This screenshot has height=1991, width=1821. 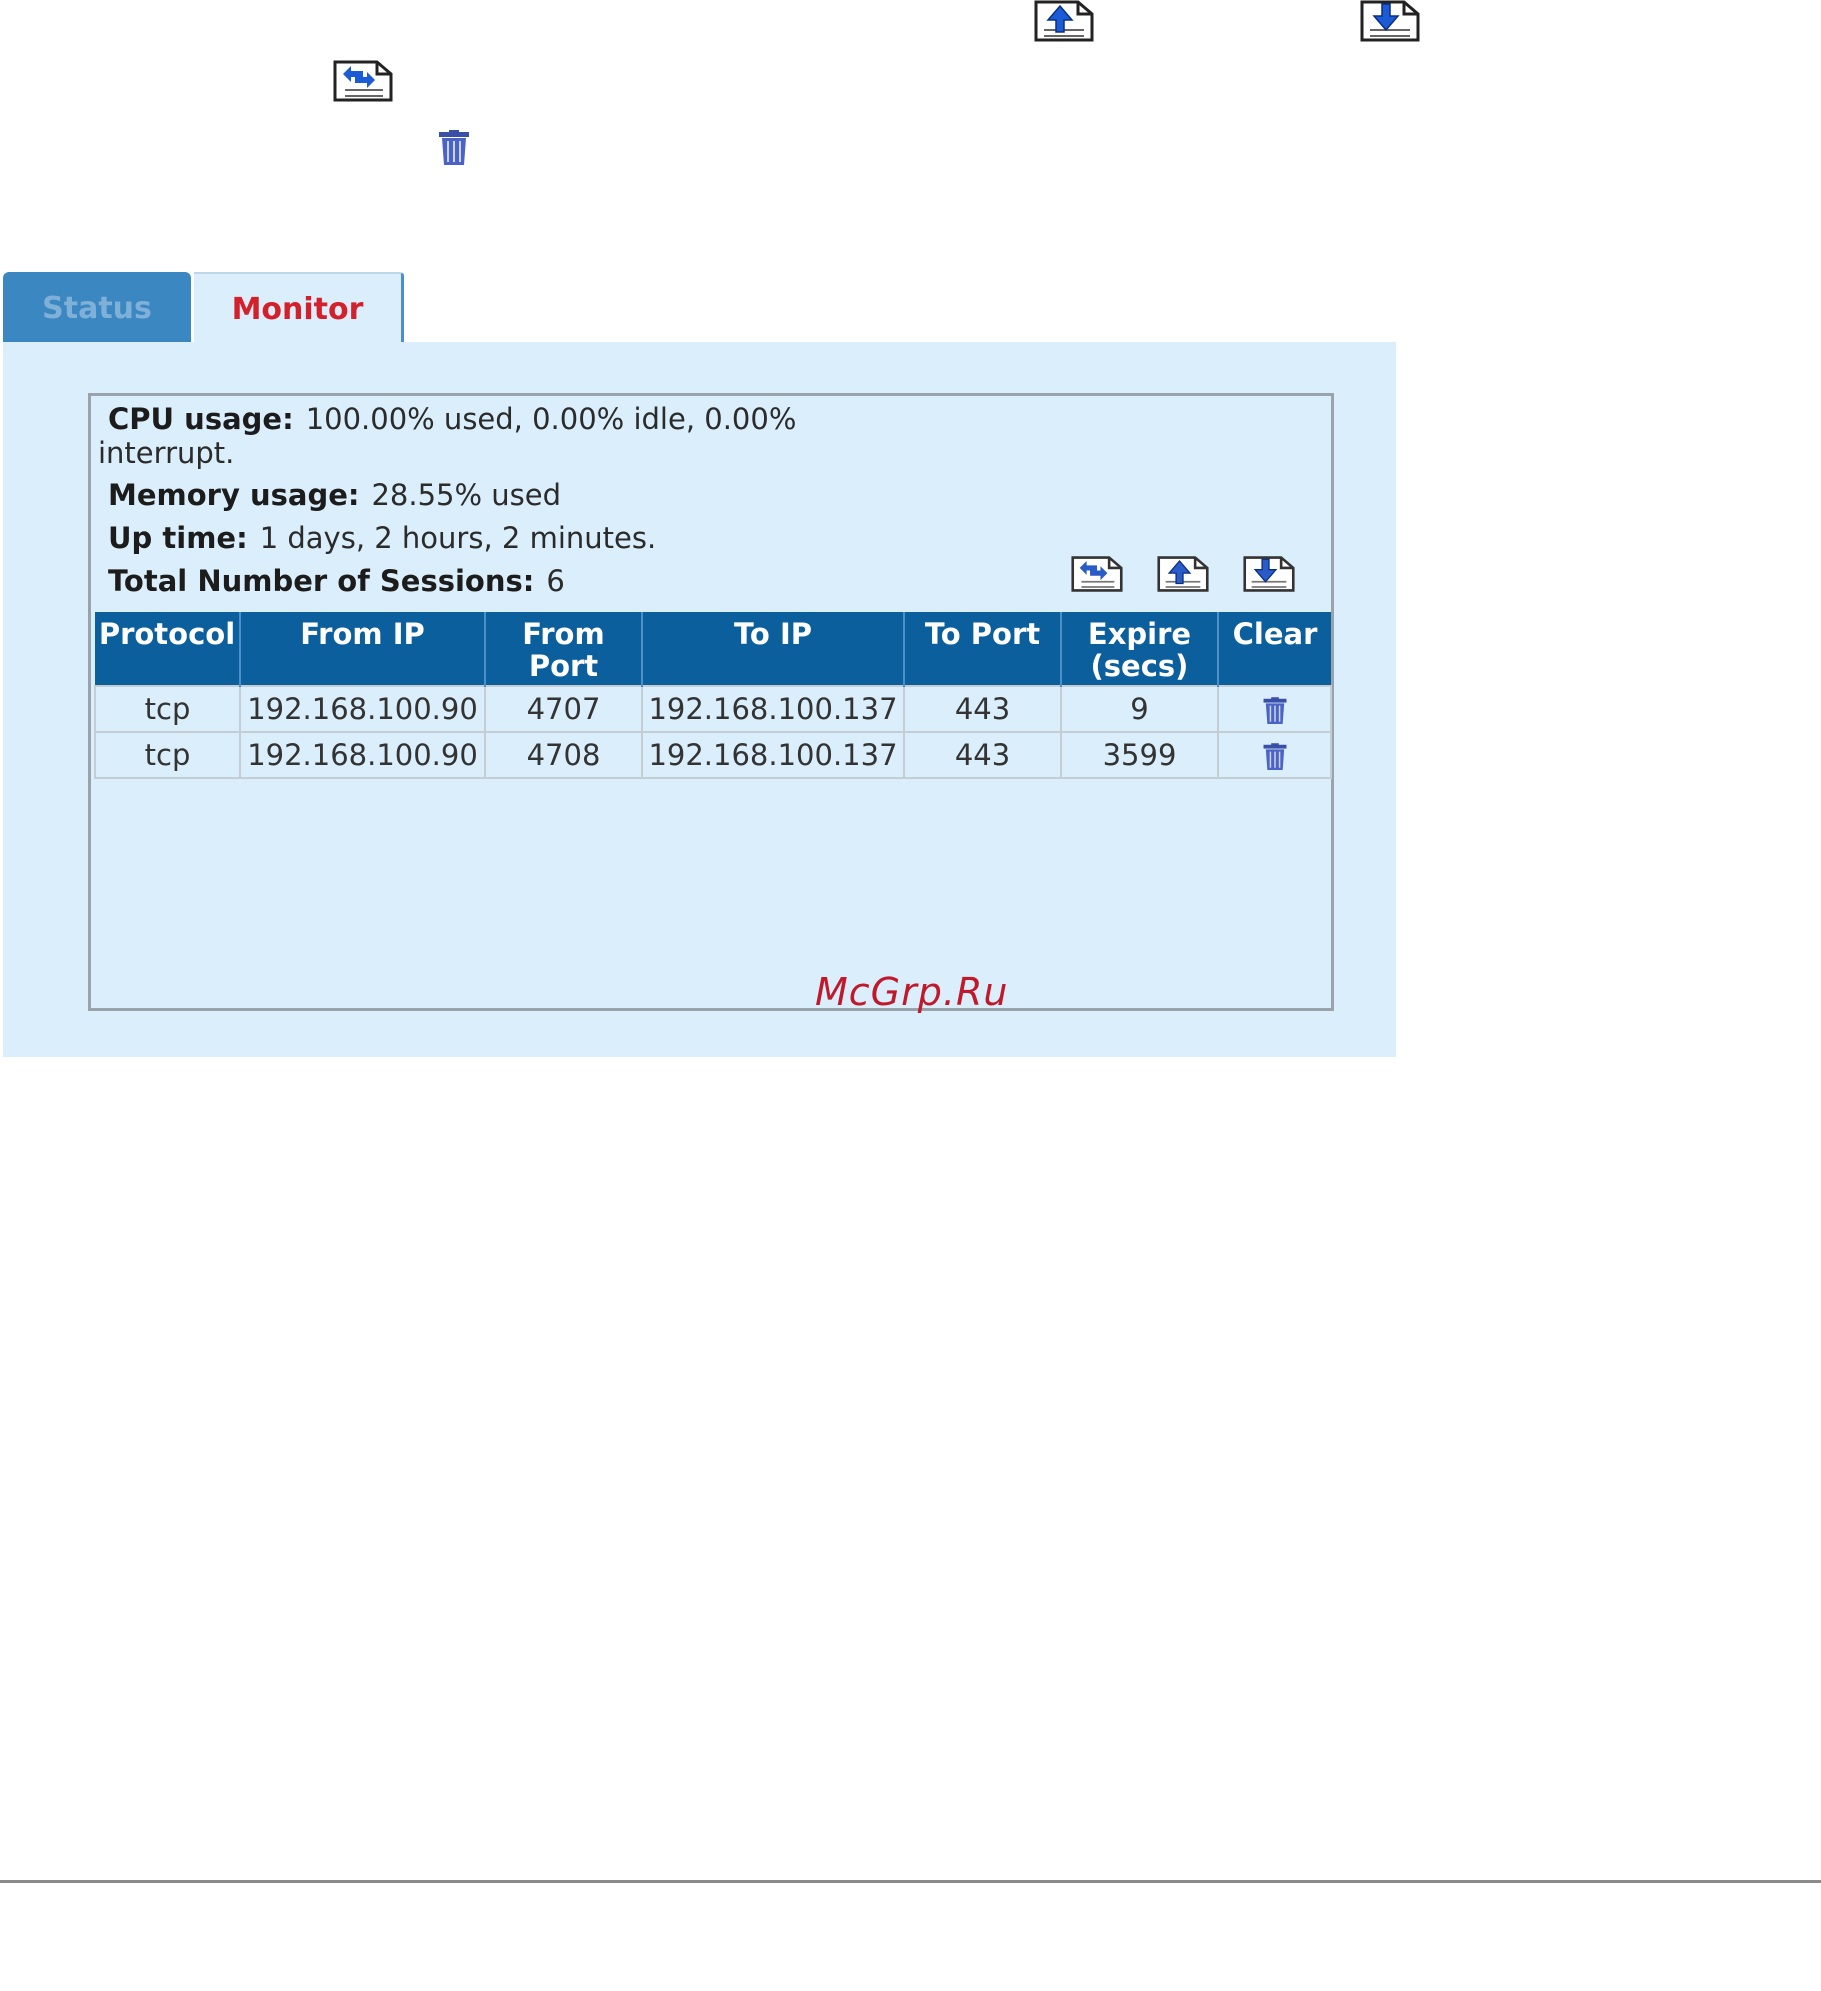 I want to click on uptime-value: 1 days, 2 hours, 2 minutes., so click(x=458, y=538).